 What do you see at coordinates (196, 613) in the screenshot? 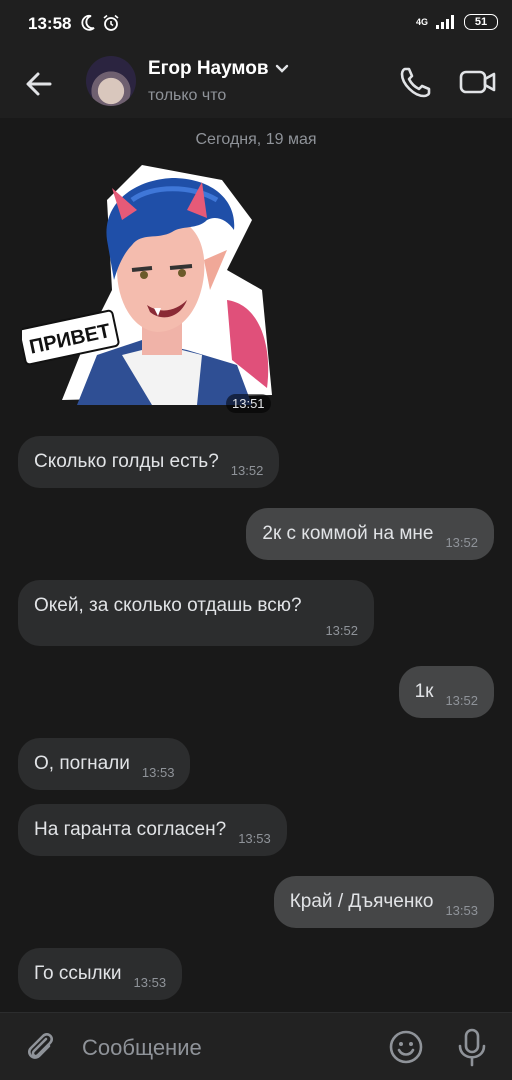
I see `message-bubble: Окей, за сколько отдашь всю? 13:52` at bounding box center [196, 613].